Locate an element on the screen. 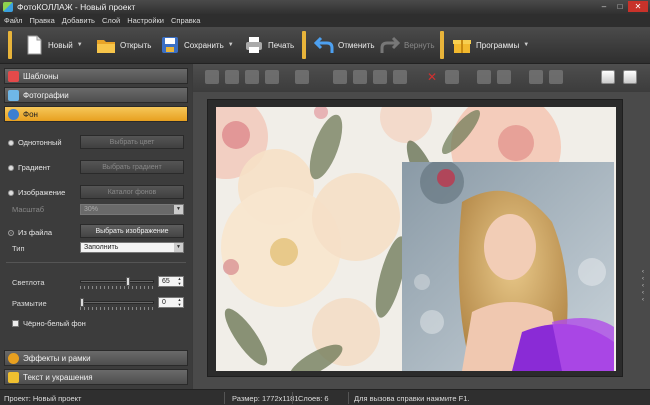 The height and width of the screenshot is (405, 650). from-file-label: Из файла is located at coordinates (35, 232).